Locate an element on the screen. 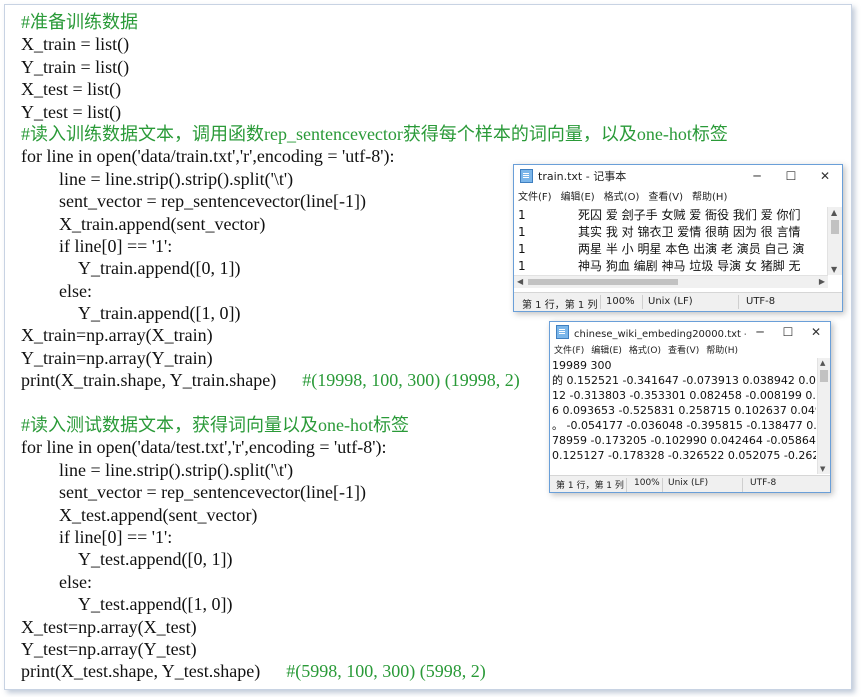 The height and width of the screenshot is (697, 861). code-text: Y_train.append([1, 0]) is located at coordinates (159, 313).